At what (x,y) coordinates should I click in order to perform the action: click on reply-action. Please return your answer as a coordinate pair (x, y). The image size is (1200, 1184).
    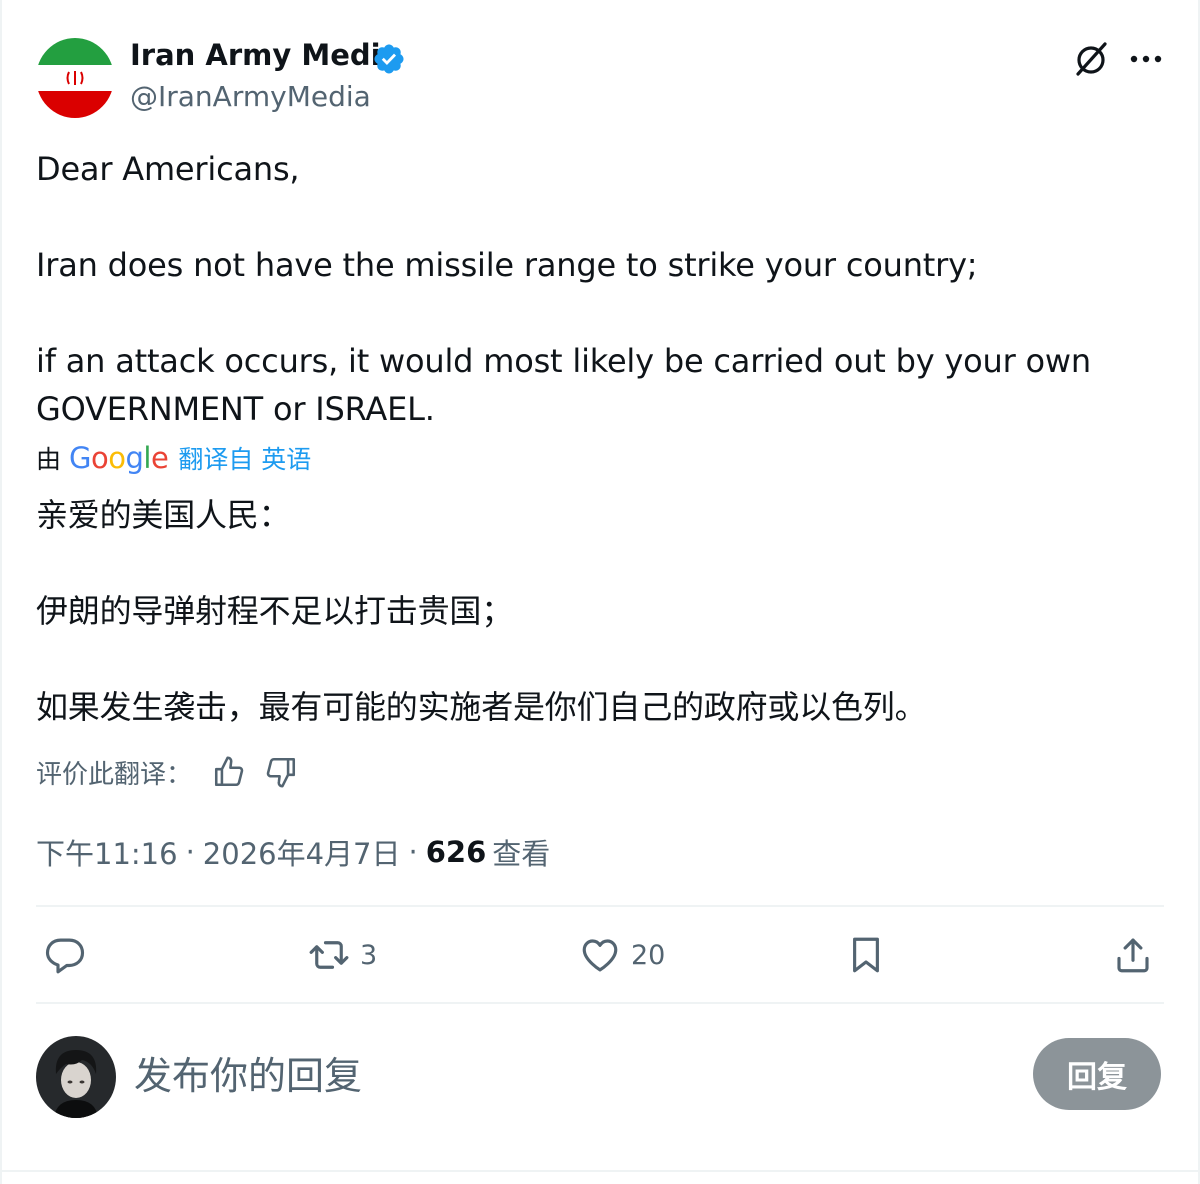
    Looking at the image, I should click on (65, 955).